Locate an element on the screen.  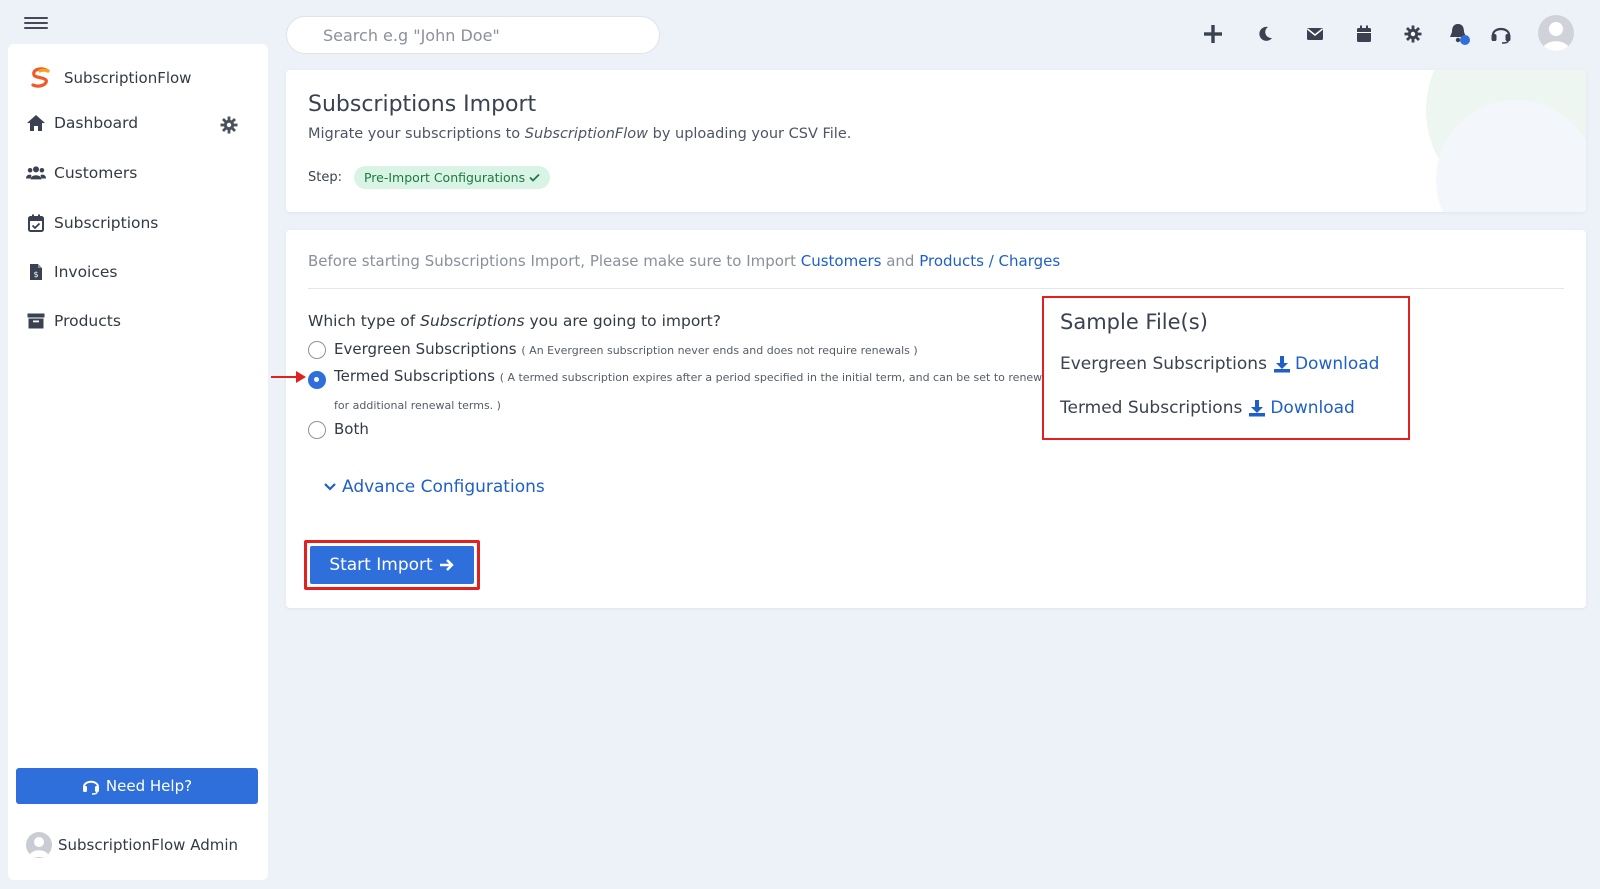
products-charges-link: Products / Charges is located at coordinates (989, 261).